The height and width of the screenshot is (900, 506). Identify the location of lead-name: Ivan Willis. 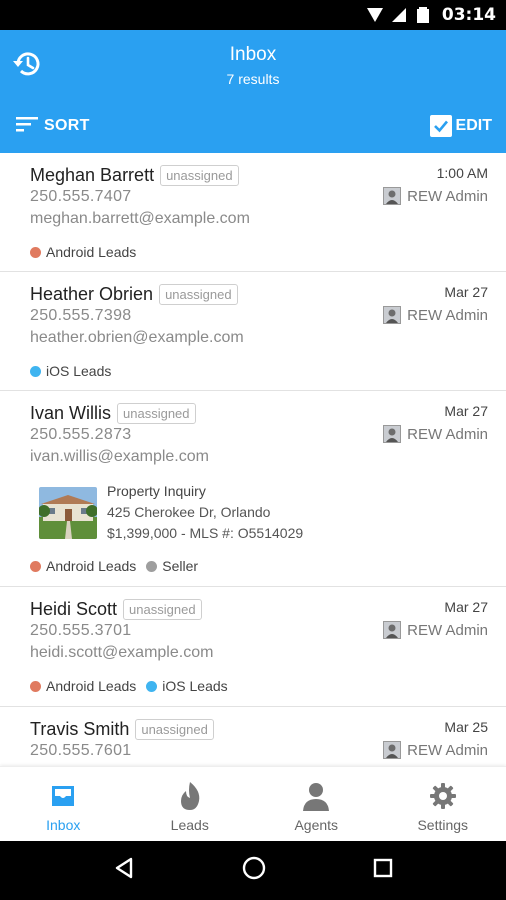
(71, 412).